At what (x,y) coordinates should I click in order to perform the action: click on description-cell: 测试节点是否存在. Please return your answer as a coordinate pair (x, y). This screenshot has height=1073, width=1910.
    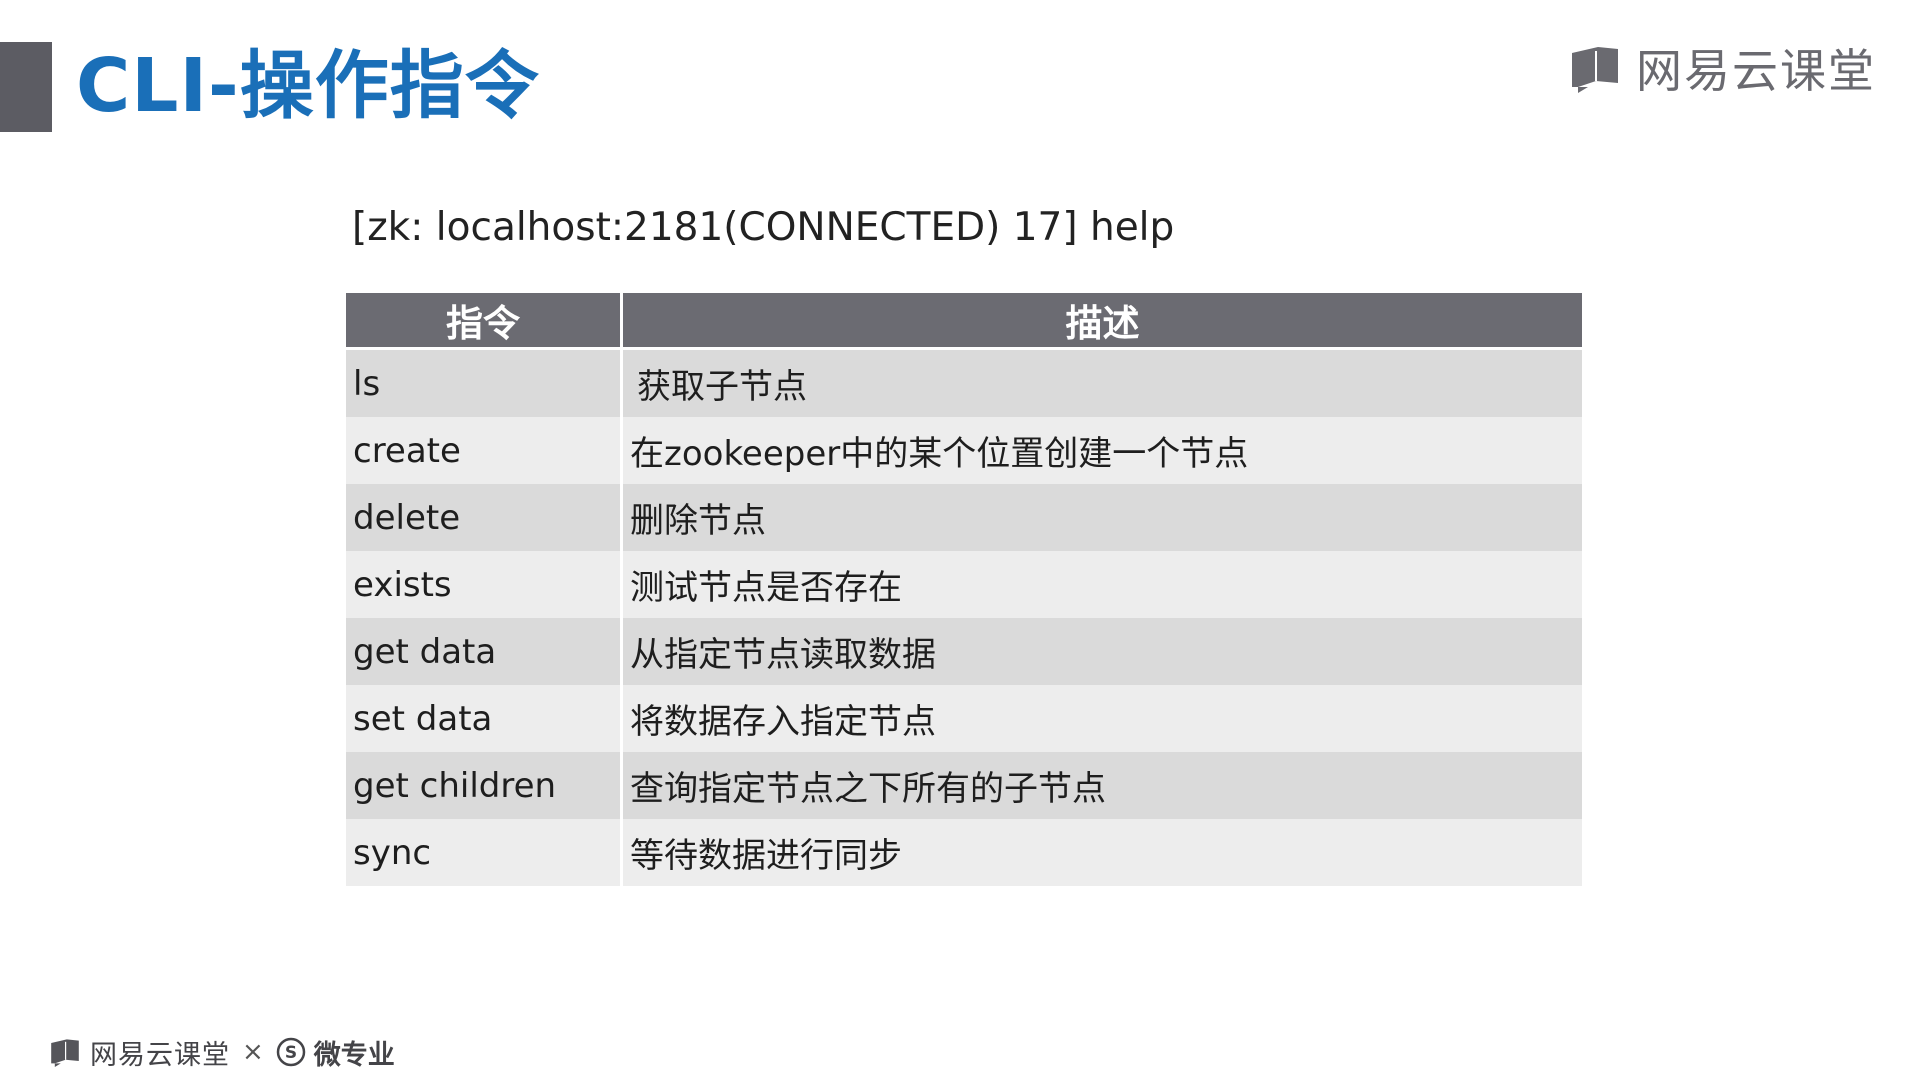
    Looking at the image, I should click on (1101, 584).